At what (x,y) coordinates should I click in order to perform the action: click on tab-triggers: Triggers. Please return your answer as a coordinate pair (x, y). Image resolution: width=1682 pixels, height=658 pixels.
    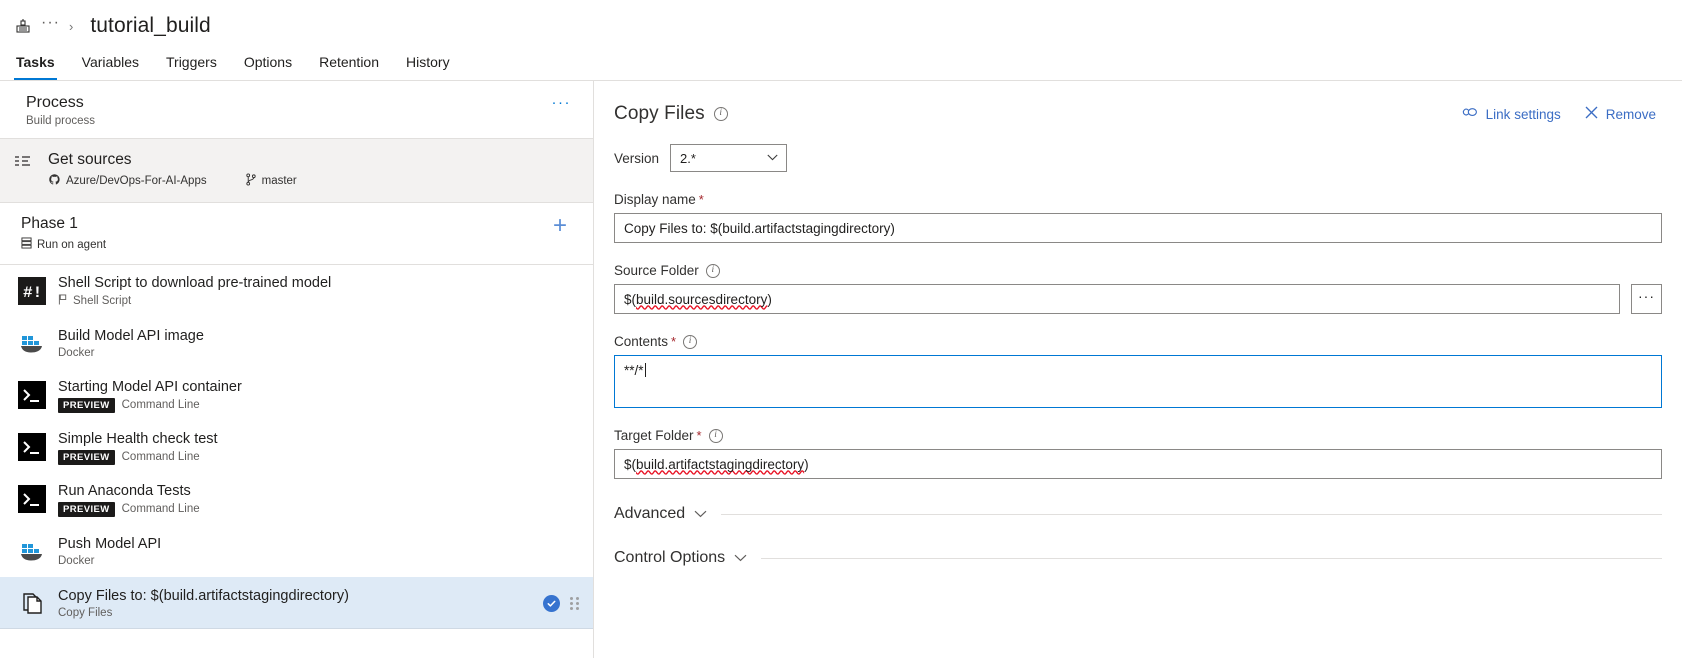
    Looking at the image, I should click on (191, 65).